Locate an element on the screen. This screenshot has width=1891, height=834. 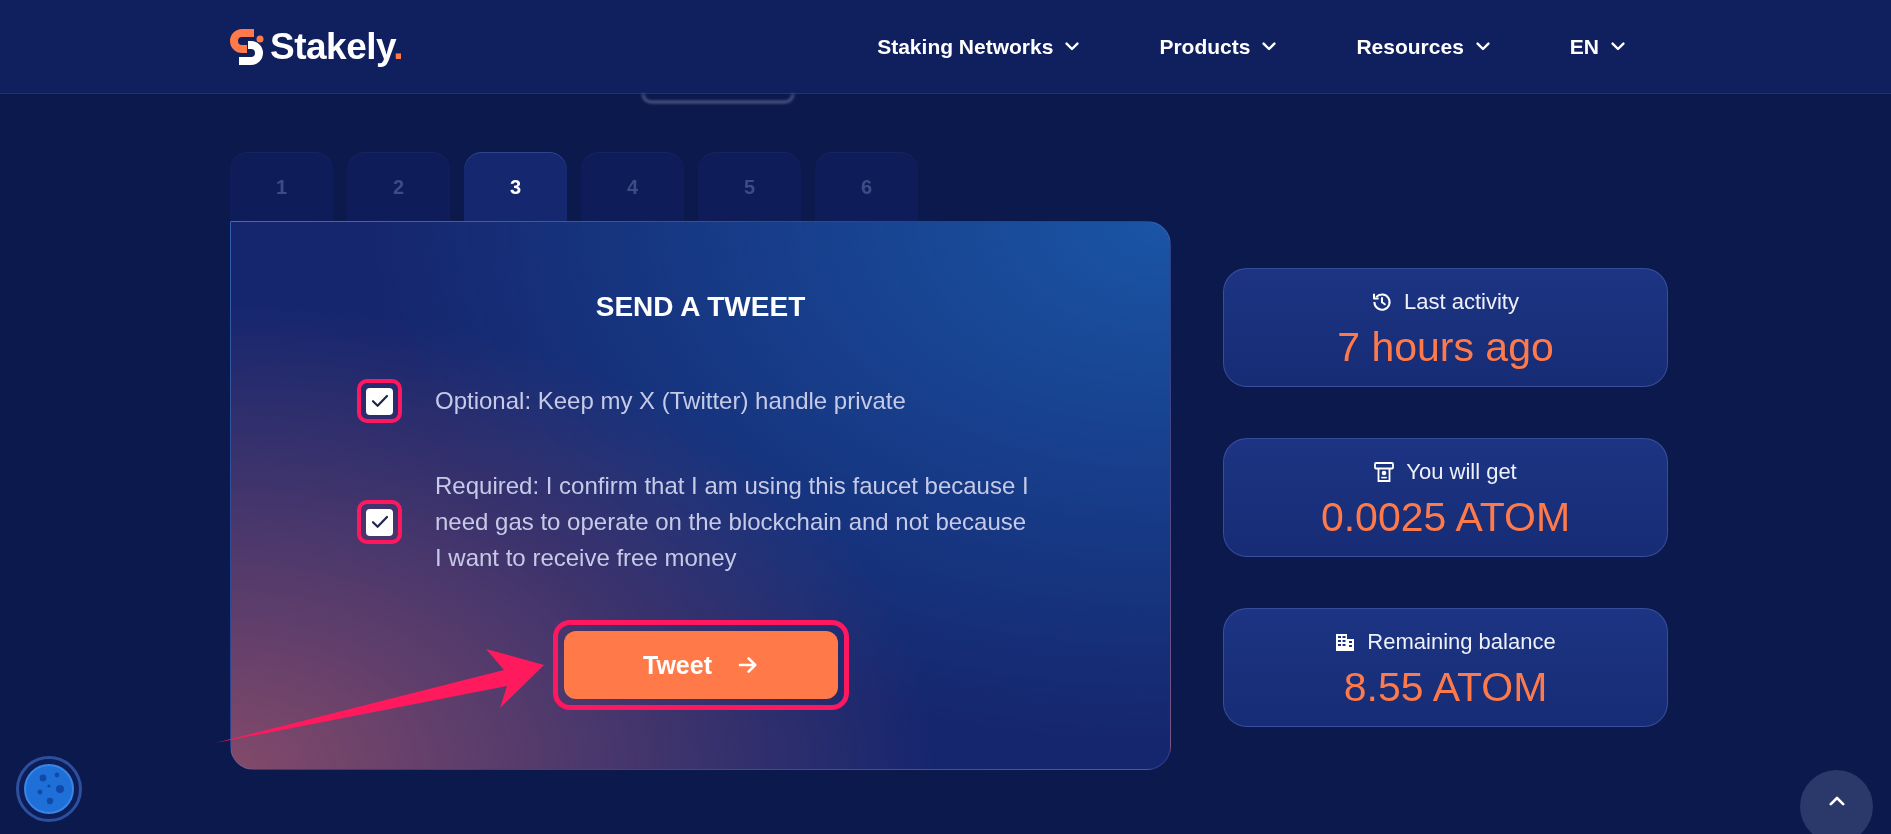
checkbox-label: Optional: Keep my X (Twitter) handle private is located at coordinates (671, 401).